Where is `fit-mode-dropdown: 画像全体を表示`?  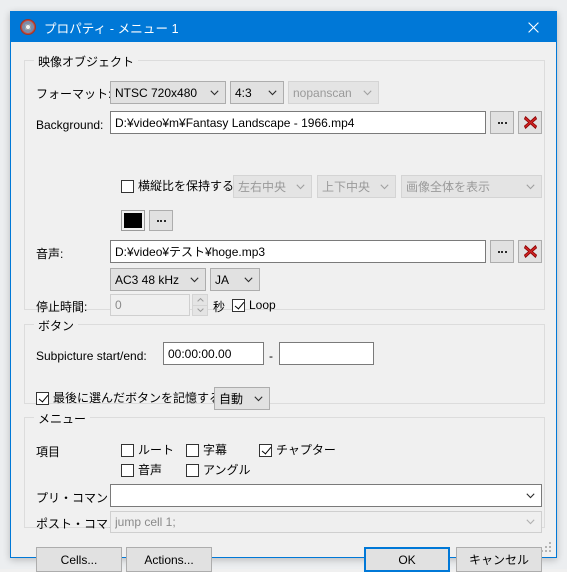 fit-mode-dropdown: 画像全体を表示 is located at coordinates (471, 186).